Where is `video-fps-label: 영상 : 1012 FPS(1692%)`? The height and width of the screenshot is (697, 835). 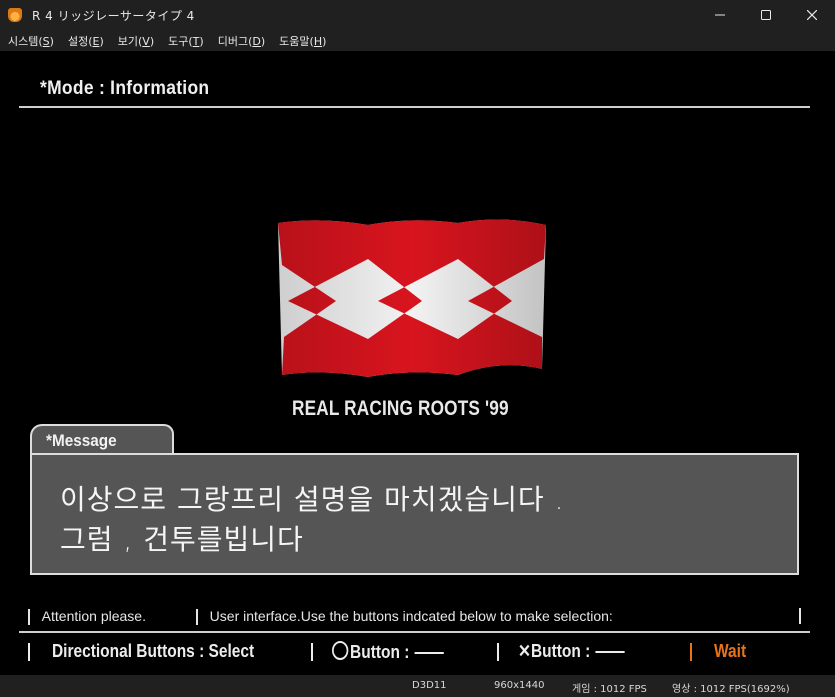
video-fps-label: 영상 : 1012 FPS(1692%) is located at coordinates (731, 689).